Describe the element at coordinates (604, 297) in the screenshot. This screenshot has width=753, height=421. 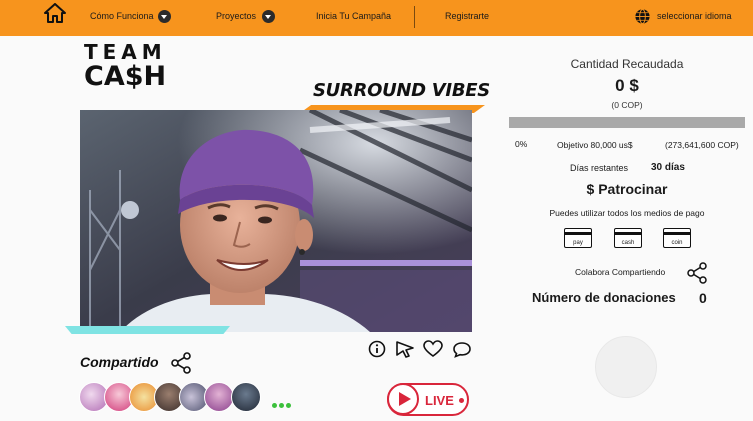
I see `donations-label: Número de donaciones` at that location.